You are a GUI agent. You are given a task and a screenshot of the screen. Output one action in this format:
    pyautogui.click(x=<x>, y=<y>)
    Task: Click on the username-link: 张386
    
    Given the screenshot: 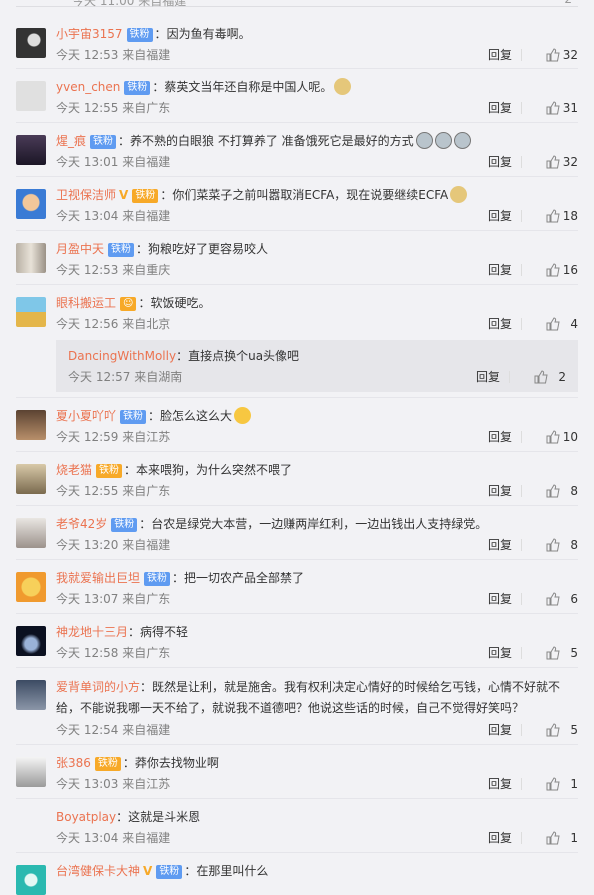 What is the action you would take?
    pyautogui.click(x=73, y=763)
    